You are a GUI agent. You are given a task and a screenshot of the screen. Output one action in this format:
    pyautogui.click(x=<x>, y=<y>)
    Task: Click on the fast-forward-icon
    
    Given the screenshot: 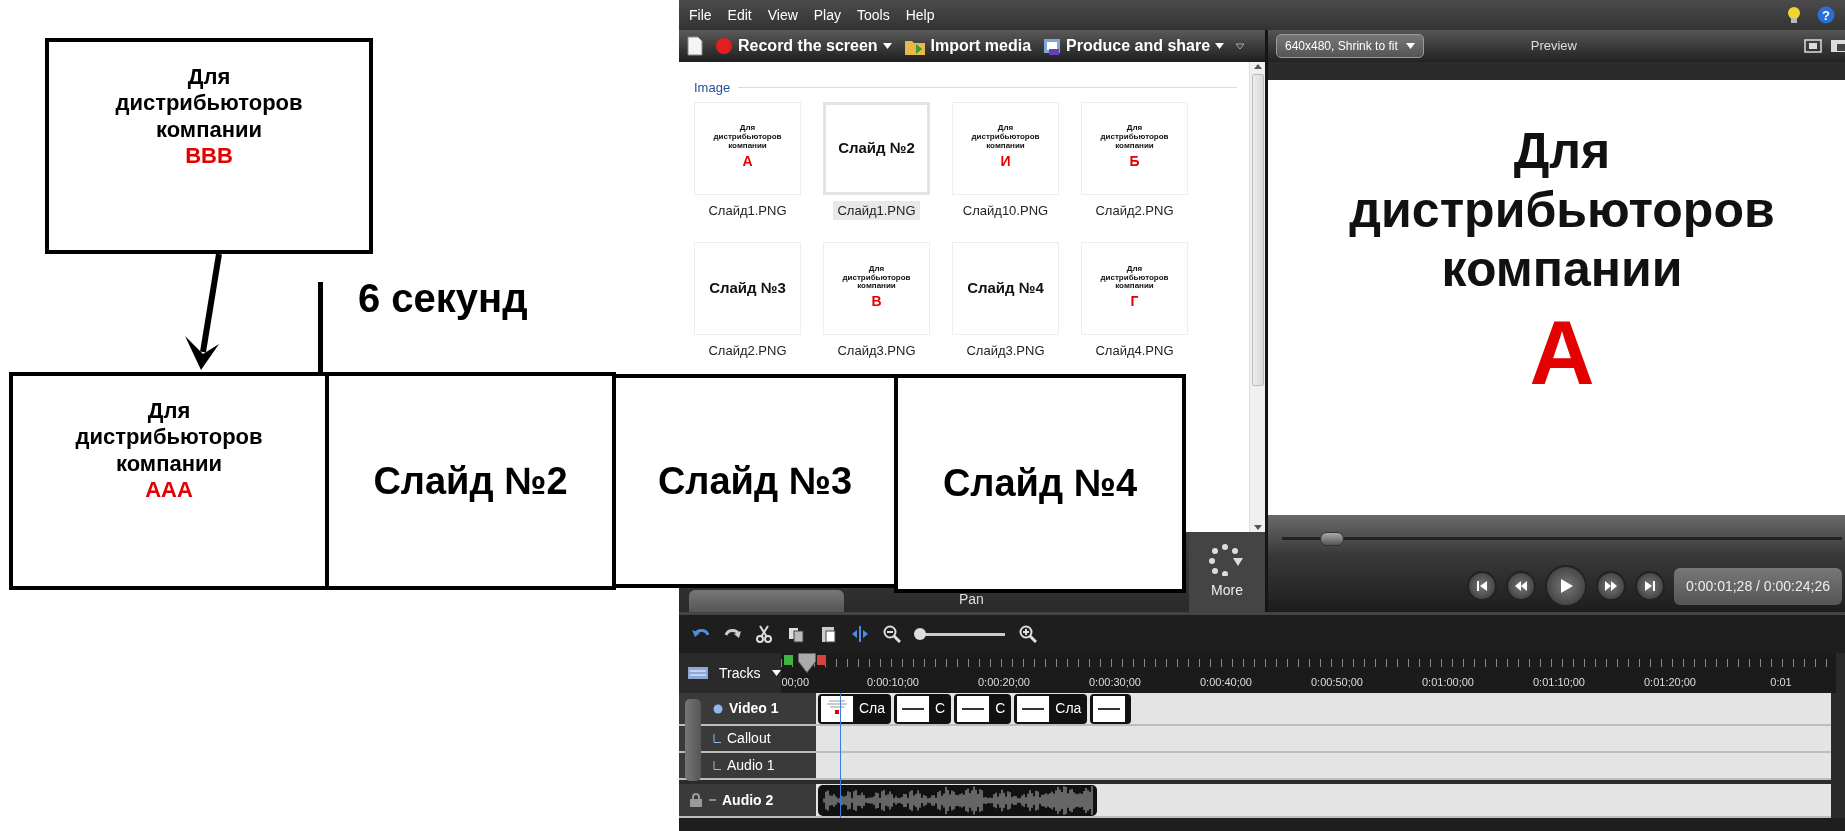 What is the action you would take?
    pyautogui.click(x=1611, y=586)
    